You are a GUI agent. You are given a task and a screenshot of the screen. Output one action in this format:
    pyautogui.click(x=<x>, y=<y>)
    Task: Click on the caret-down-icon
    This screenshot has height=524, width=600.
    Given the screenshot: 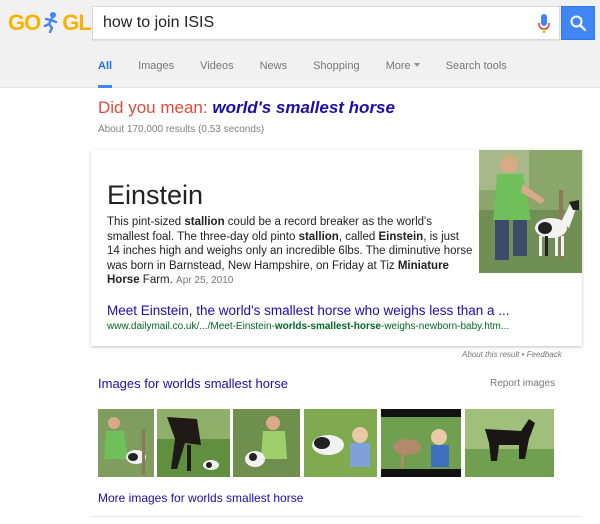 What is the action you would take?
    pyautogui.click(x=416, y=65)
    